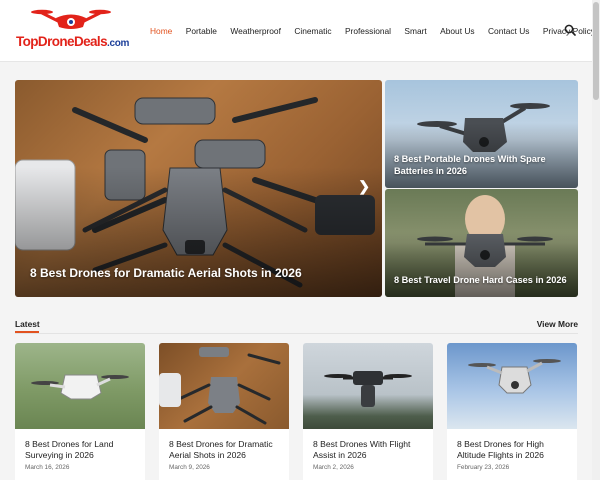  Describe the element at coordinates (368, 389) in the screenshot. I see `drone-flying-image` at that location.